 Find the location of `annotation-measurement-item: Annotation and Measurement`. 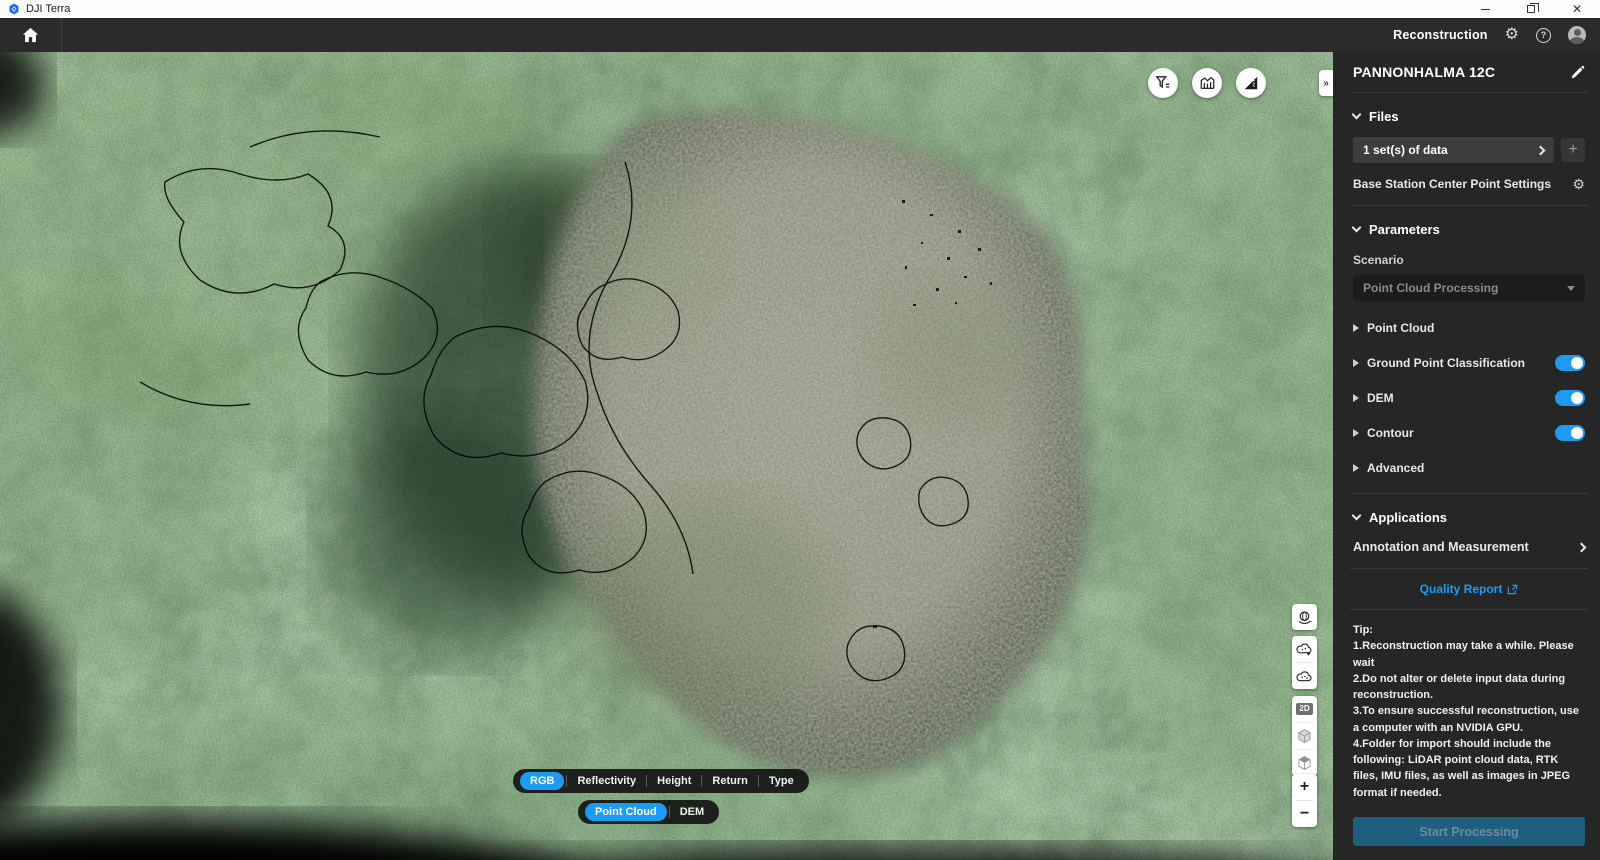

annotation-measurement-item: Annotation and Measurement is located at coordinates (1470, 547).